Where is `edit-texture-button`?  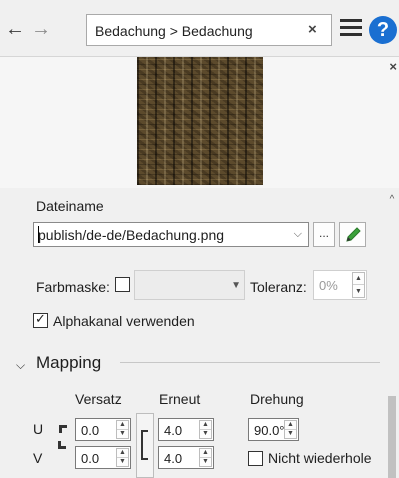
edit-texture-button is located at coordinates (352, 234).